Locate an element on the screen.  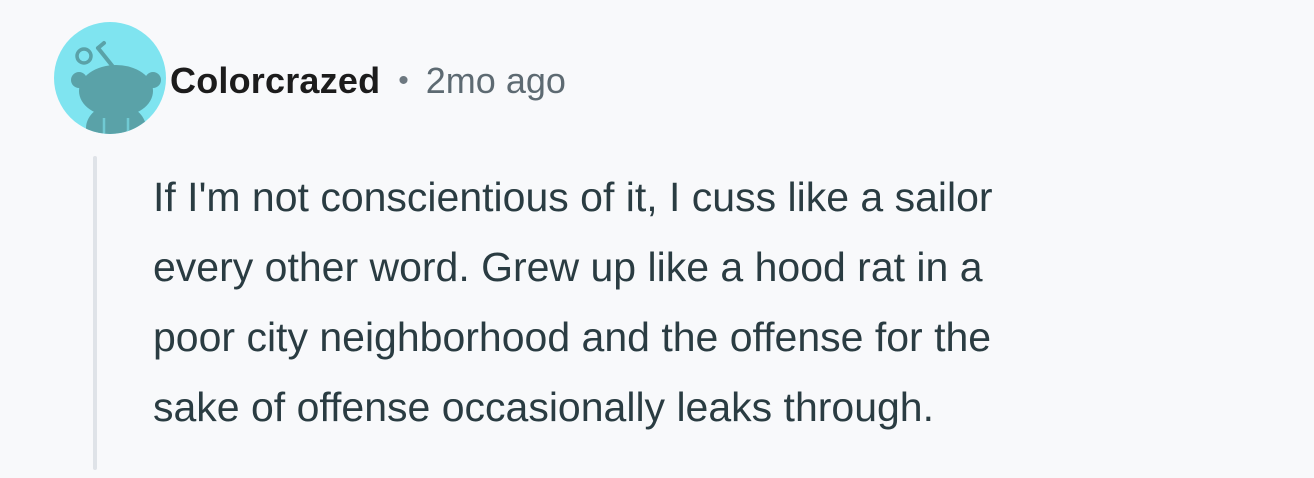
snoo-avatar-icon is located at coordinates (110, 78).